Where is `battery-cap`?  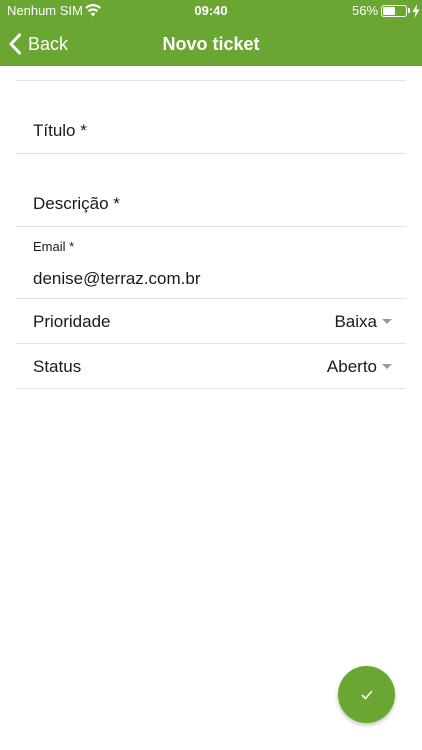 battery-cap is located at coordinates (409, 10).